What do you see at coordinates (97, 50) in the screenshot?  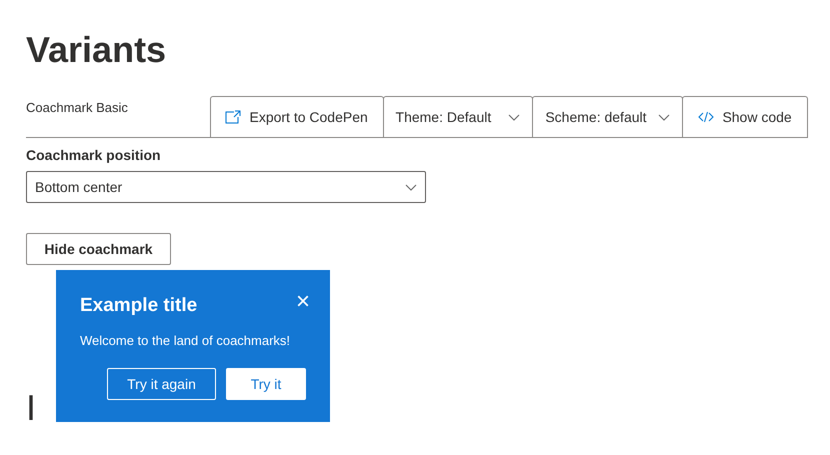 I see `page-title: Variants` at bounding box center [97, 50].